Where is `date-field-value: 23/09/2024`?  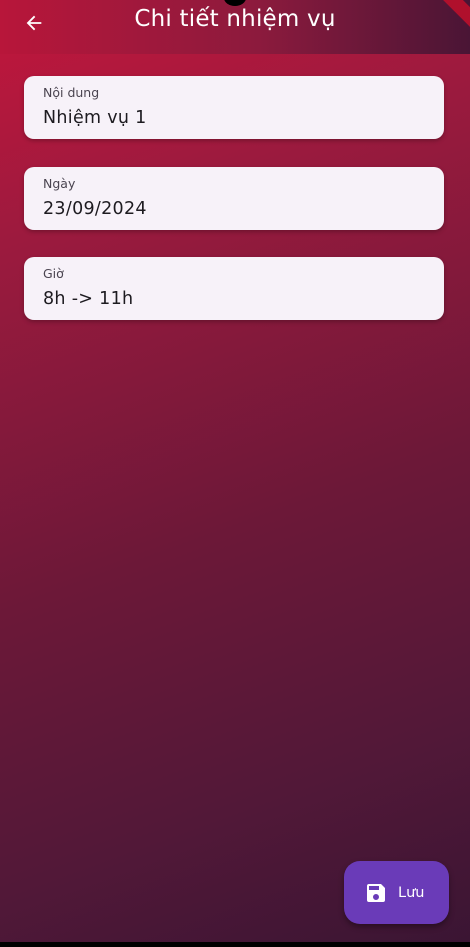
date-field-value: 23/09/2024 is located at coordinates (243, 209).